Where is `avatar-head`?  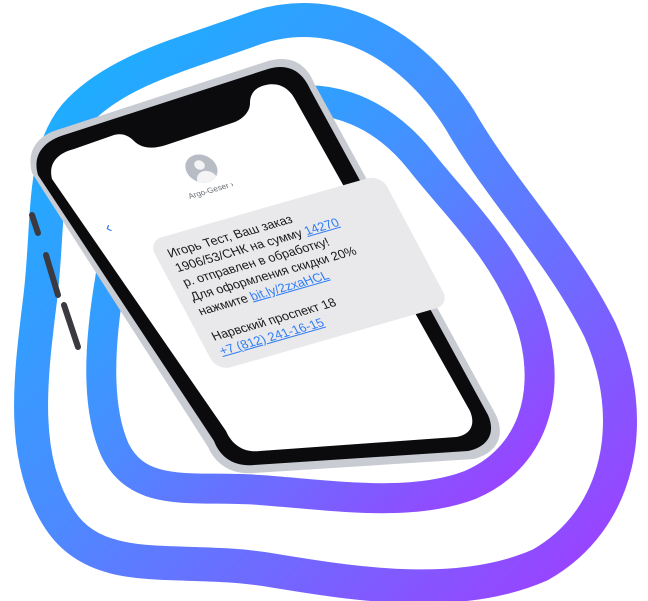
avatar-head is located at coordinates (199, 165).